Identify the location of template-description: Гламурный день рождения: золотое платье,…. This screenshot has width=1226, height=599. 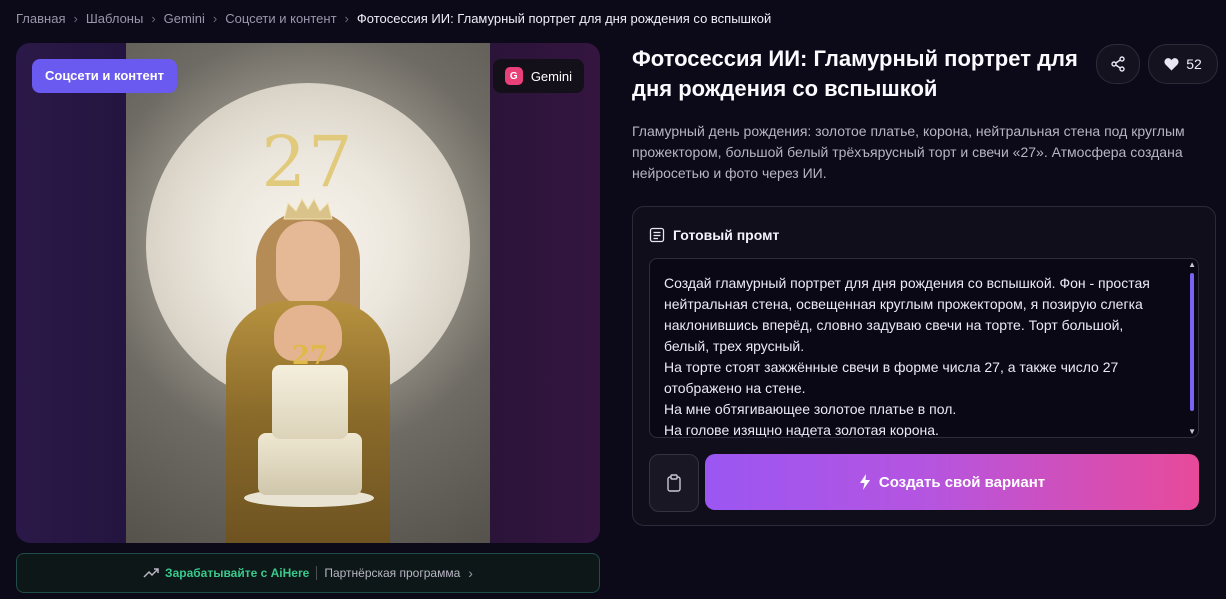
(908, 152).